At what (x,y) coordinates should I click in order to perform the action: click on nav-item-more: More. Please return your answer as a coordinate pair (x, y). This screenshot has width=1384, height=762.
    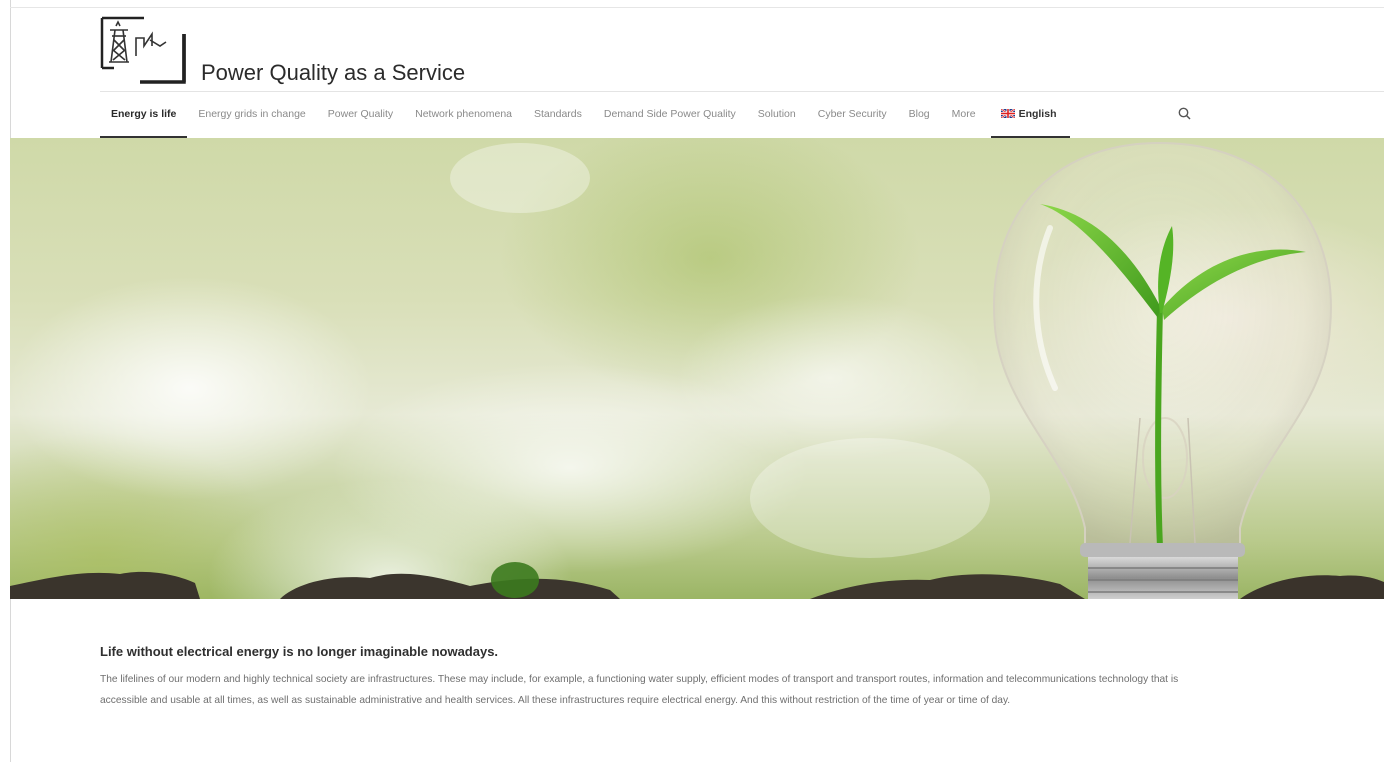
    Looking at the image, I should click on (964, 115).